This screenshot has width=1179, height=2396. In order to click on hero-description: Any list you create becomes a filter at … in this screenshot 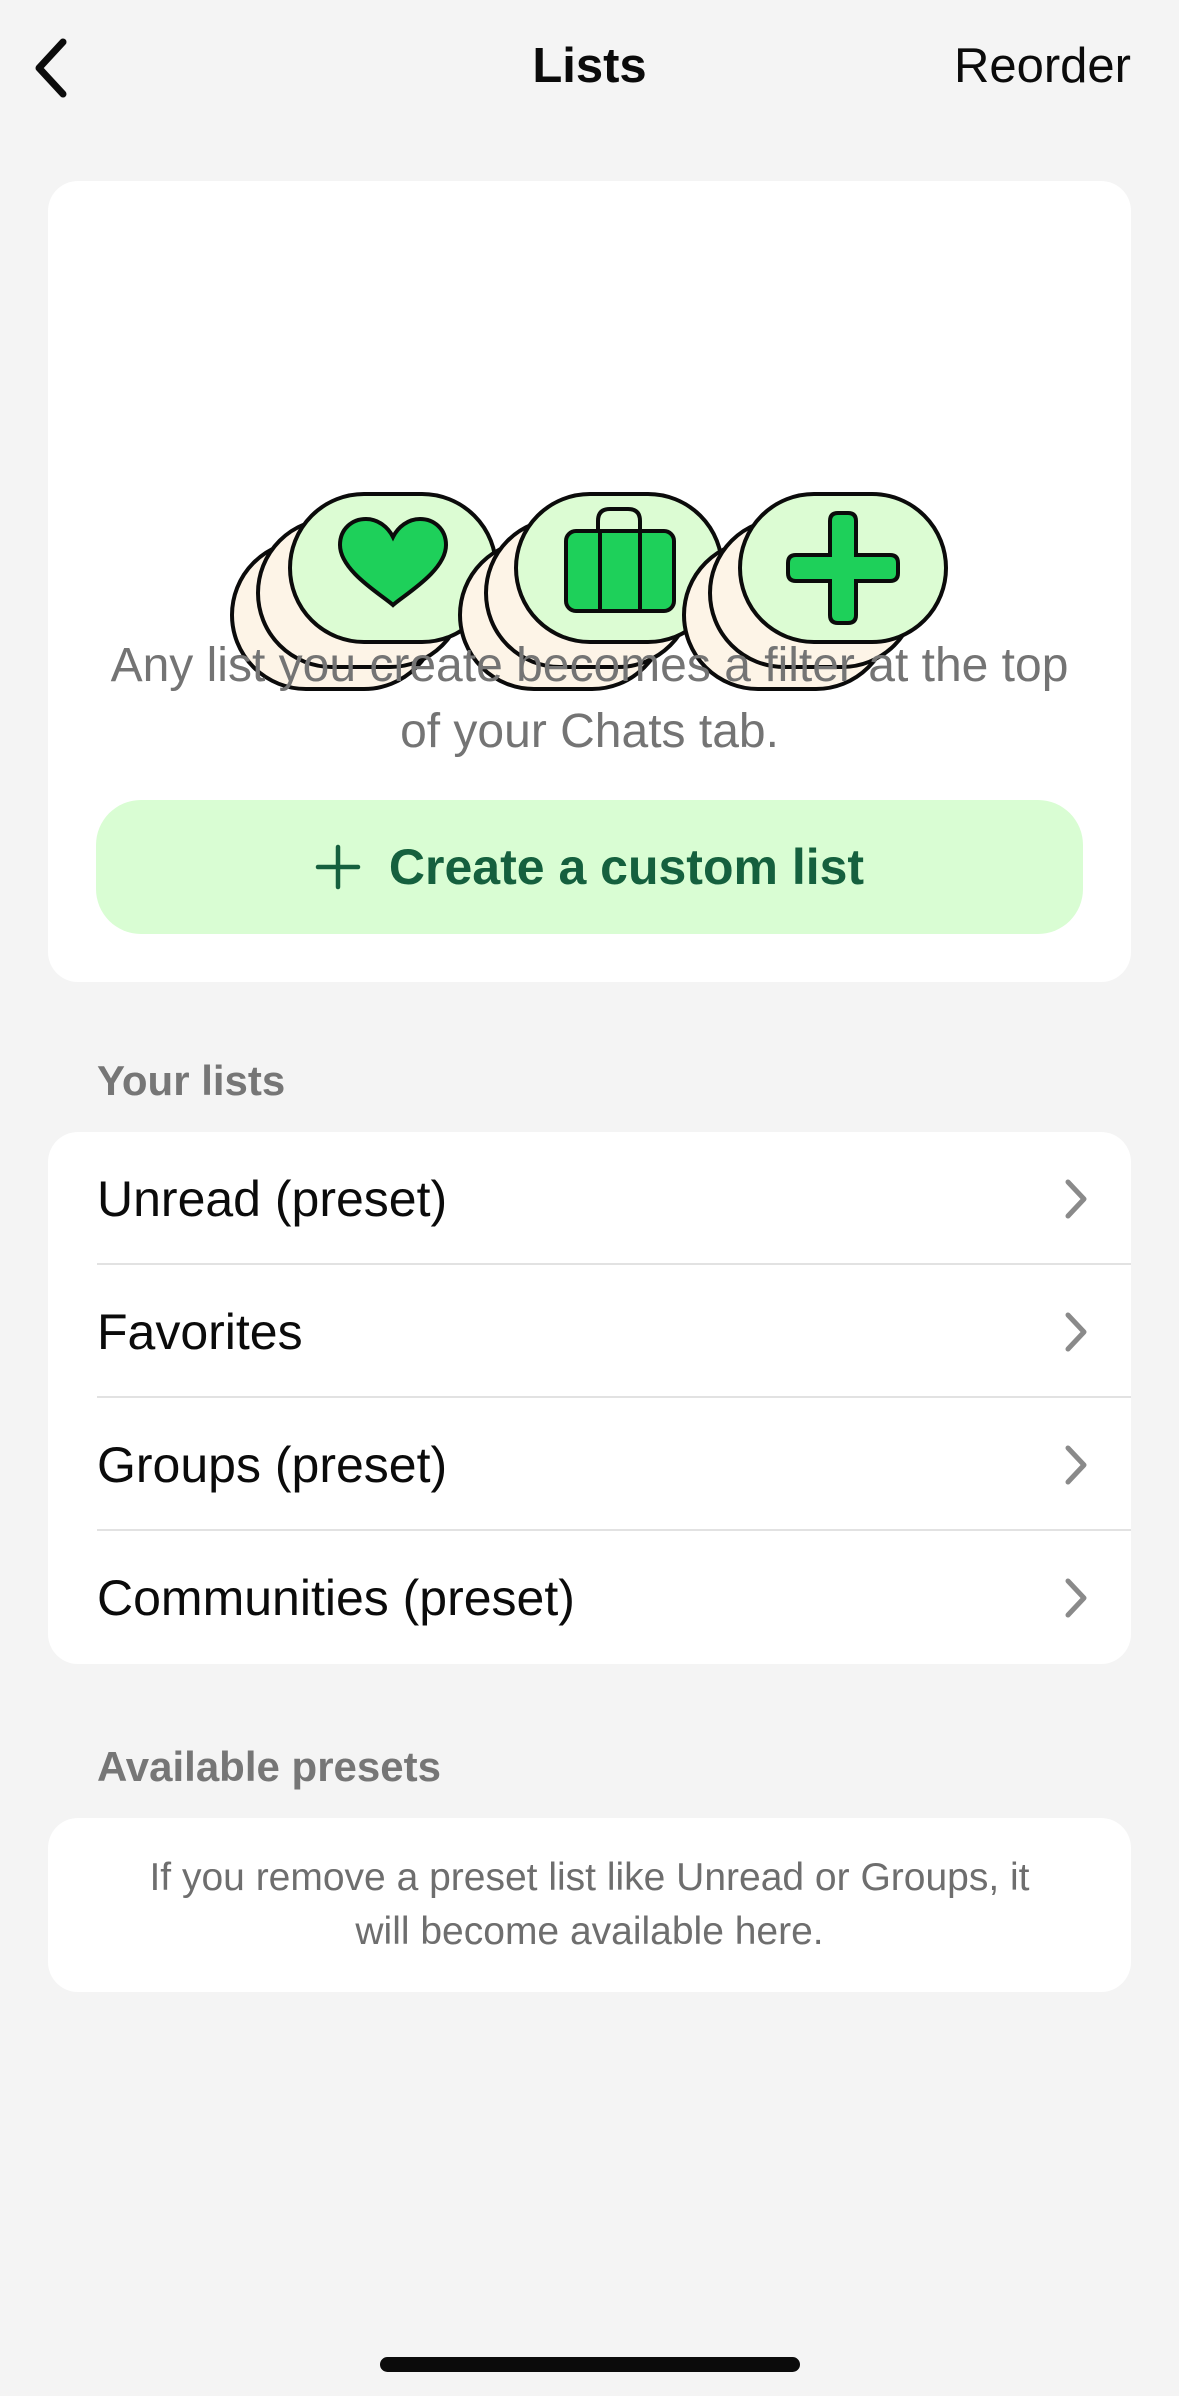, I will do `click(589, 698)`.